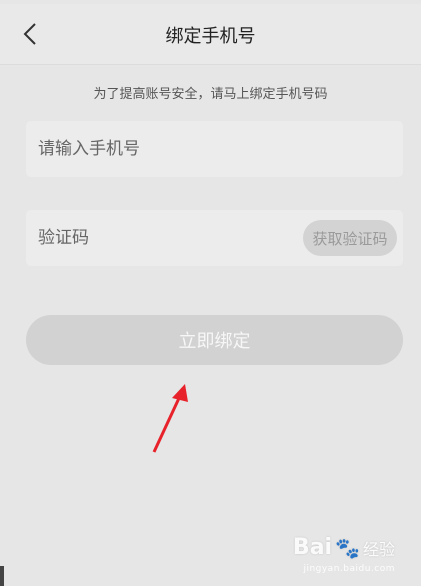 The width and height of the screenshot is (421, 586). Describe the element at coordinates (210, 94) in the screenshot. I see `security-hint: 为了提高账号安全，请马上绑定手机号码` at that location.